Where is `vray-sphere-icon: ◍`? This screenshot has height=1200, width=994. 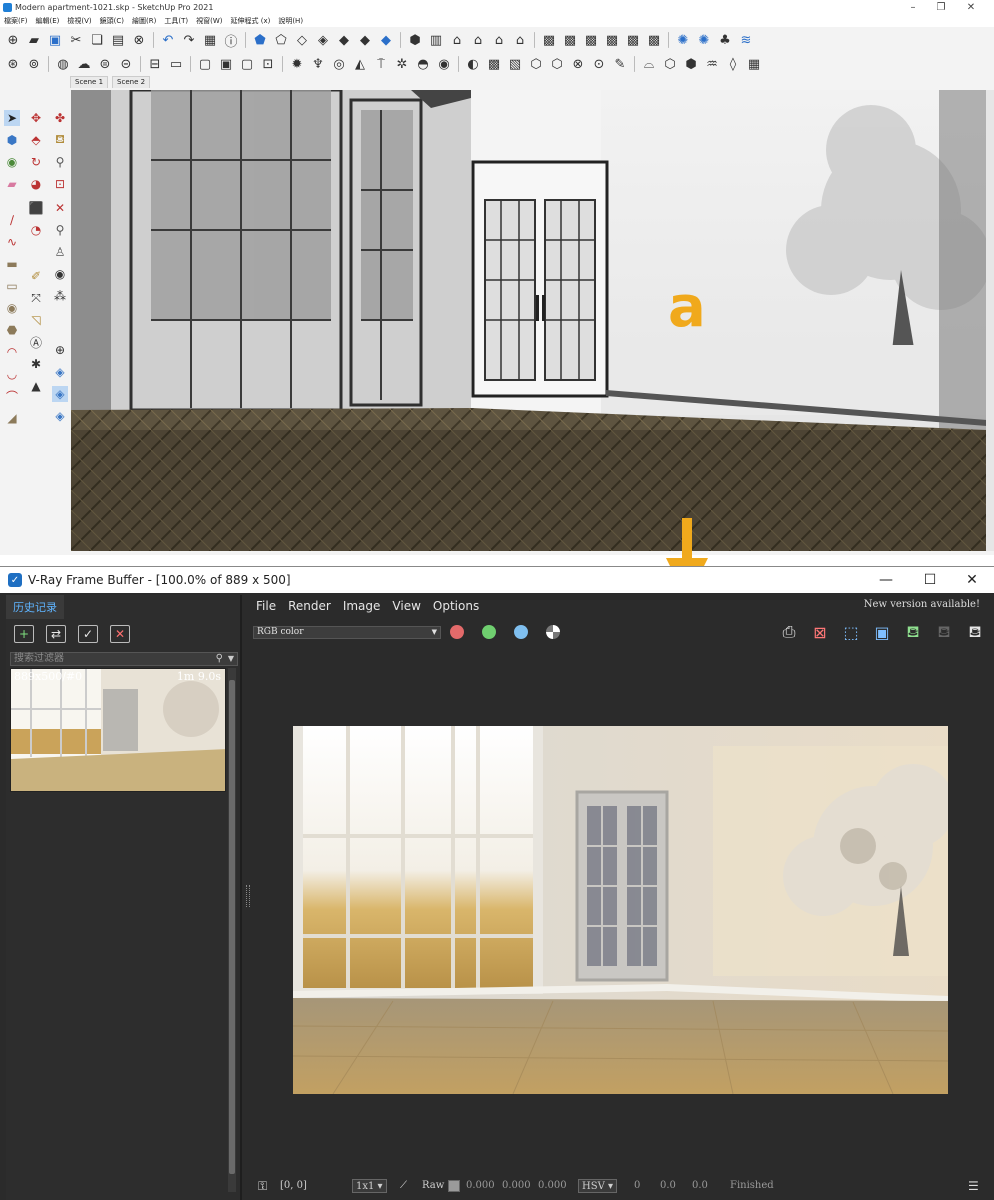 vray-sphere-icon: ◍ is located at coordinates (63, 64).